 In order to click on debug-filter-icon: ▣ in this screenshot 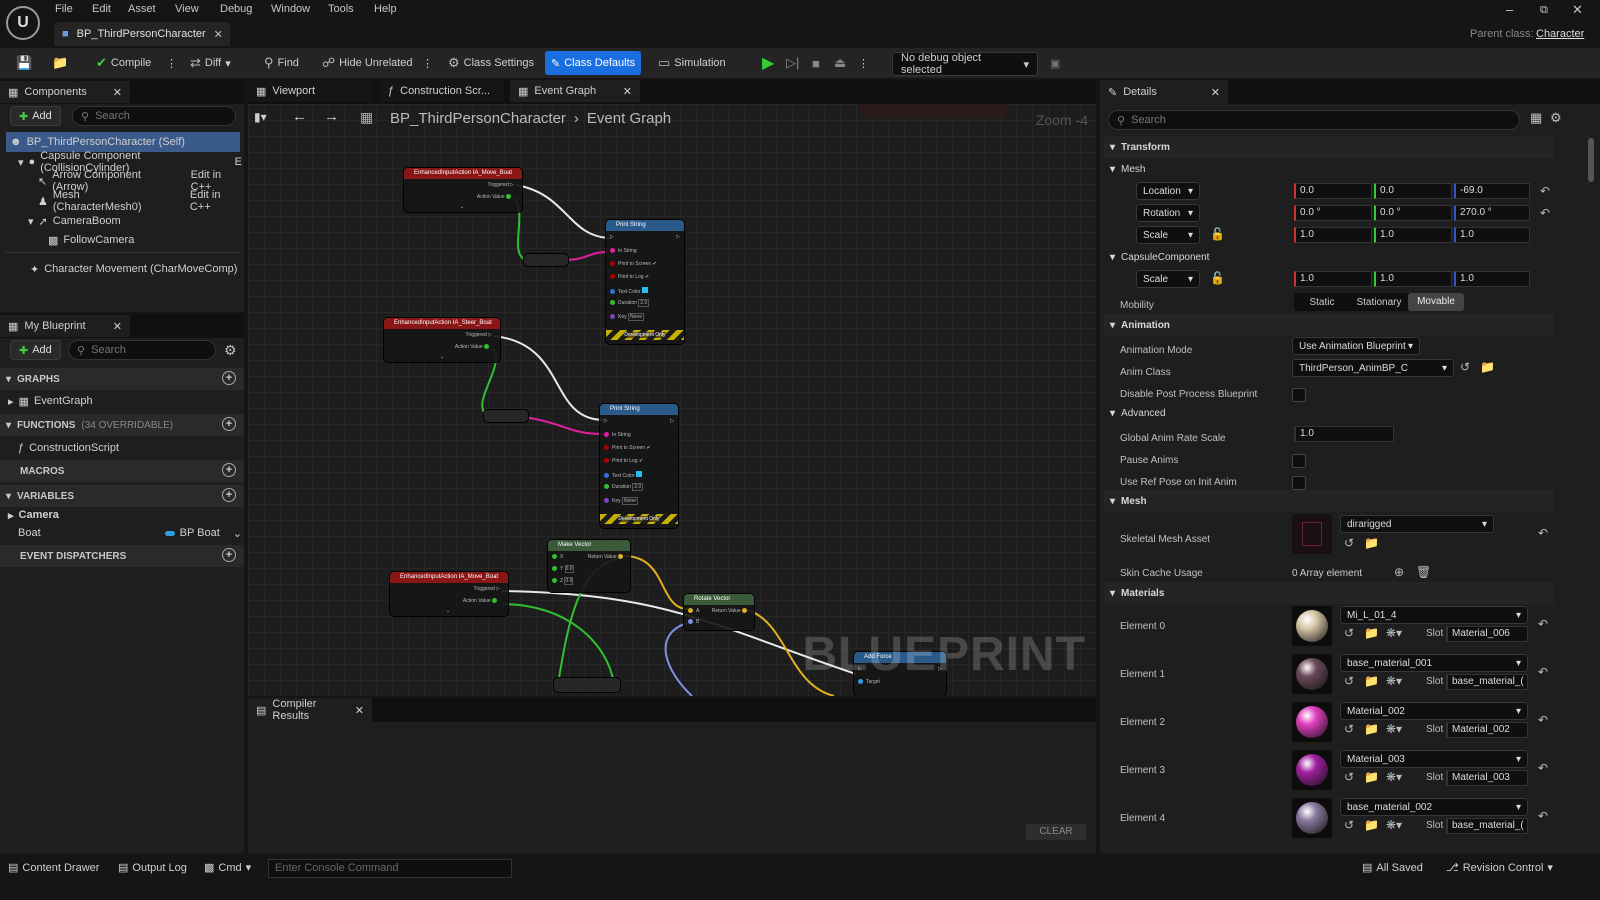, I will do `click(1055, 63)`.